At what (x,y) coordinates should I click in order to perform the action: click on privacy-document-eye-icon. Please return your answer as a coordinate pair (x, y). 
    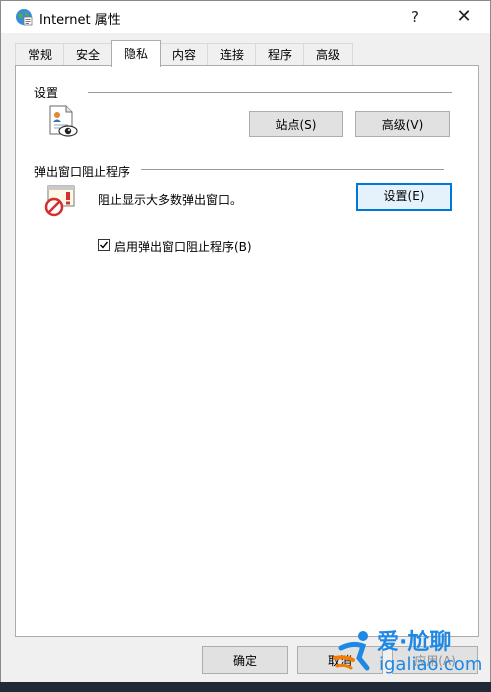
    Looking at the image, I should click on (63, 121).